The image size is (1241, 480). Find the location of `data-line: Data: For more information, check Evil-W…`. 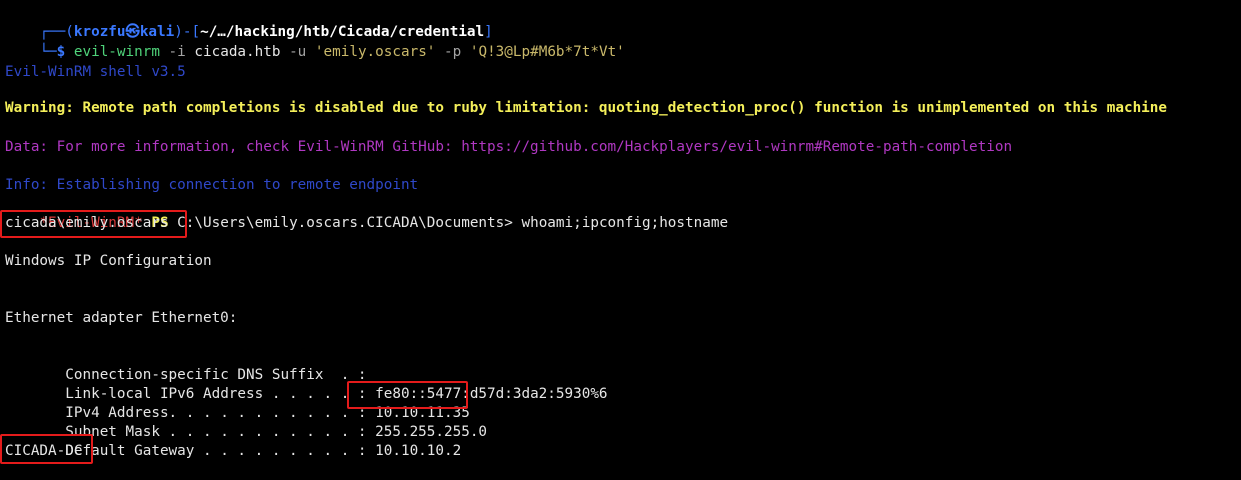

data-line: Data: For more information, check Evil-W… is located at coordinates (509, 147).